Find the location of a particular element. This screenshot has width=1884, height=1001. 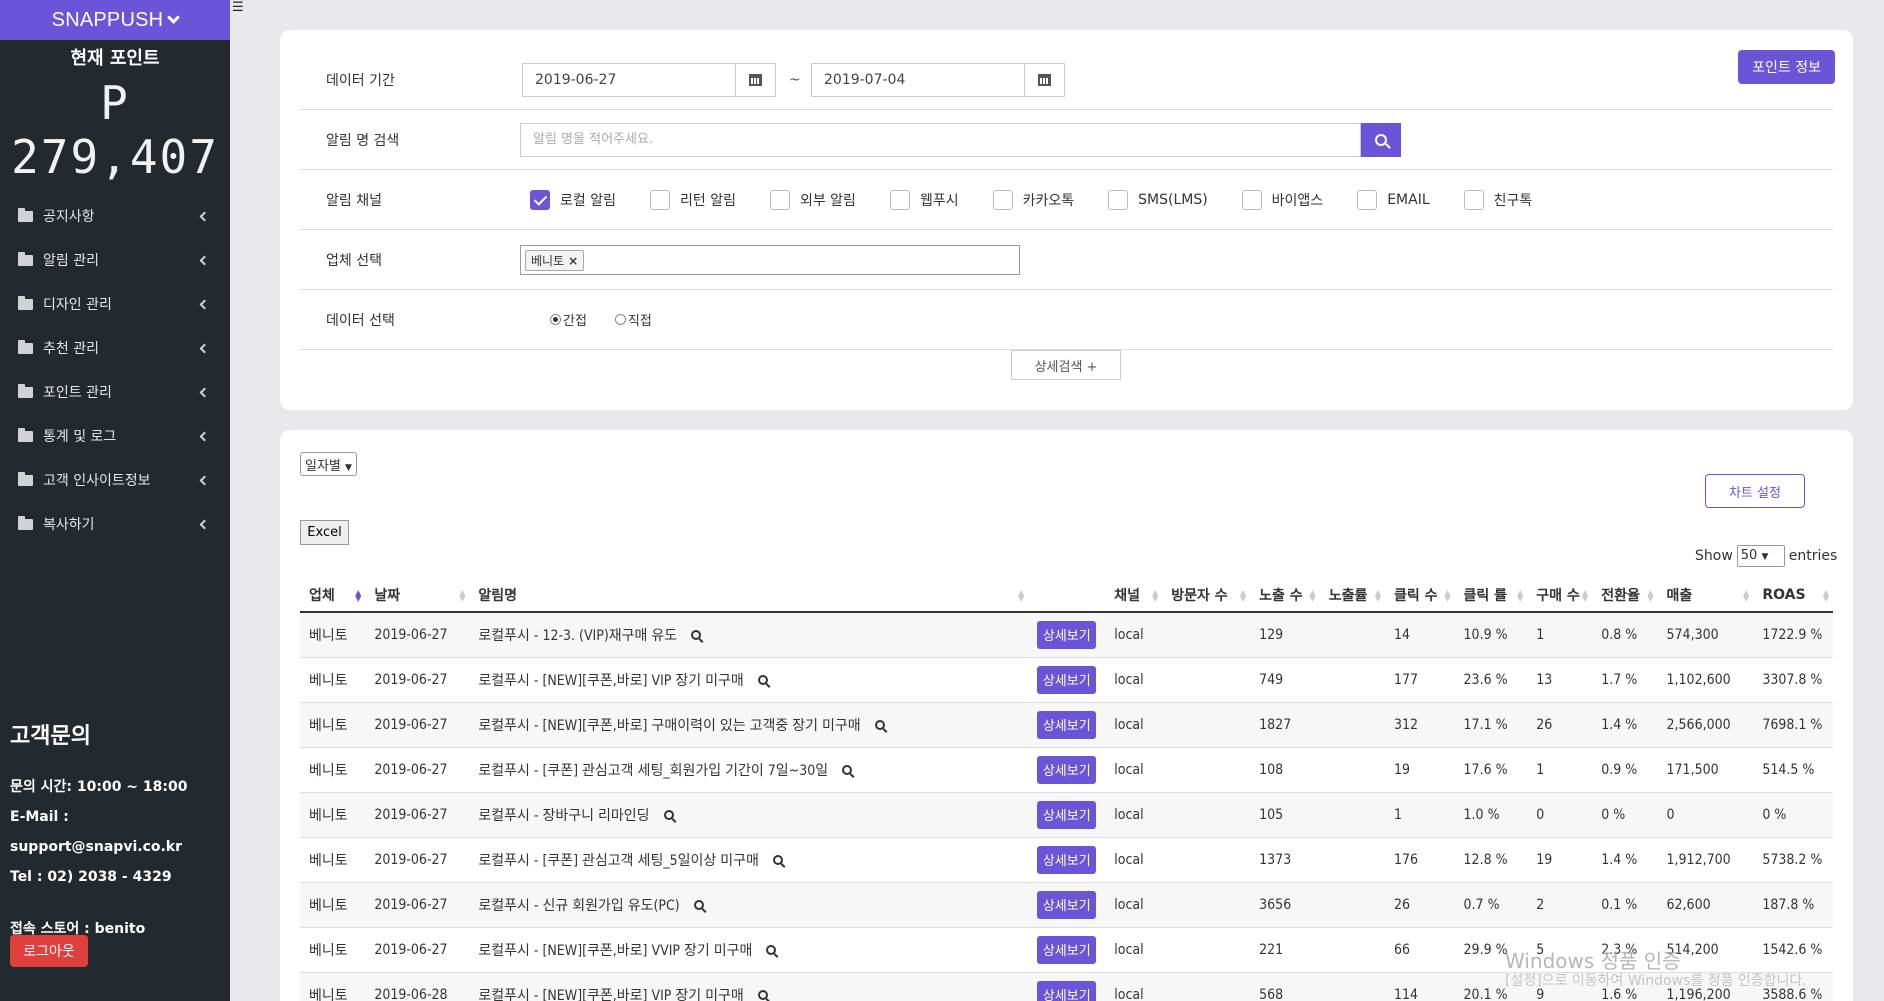

column-header: 클릭 률 ▲ ▼ is located at coordinates (1491, 595).